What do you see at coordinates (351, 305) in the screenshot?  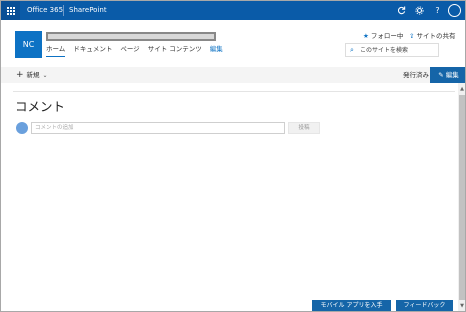 I see `get-mobile-app-button: モバイル アプリを入手` at bounding box center [351, 305].